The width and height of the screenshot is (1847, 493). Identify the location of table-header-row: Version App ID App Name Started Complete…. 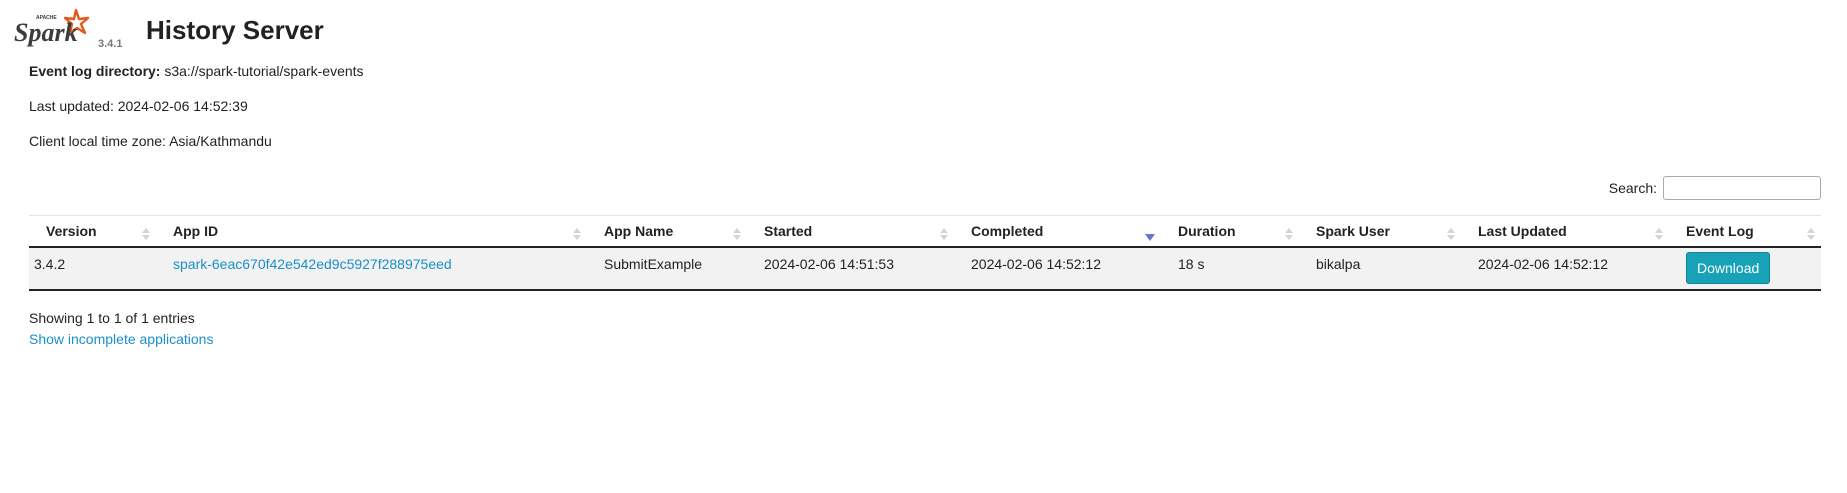
(925, 231).